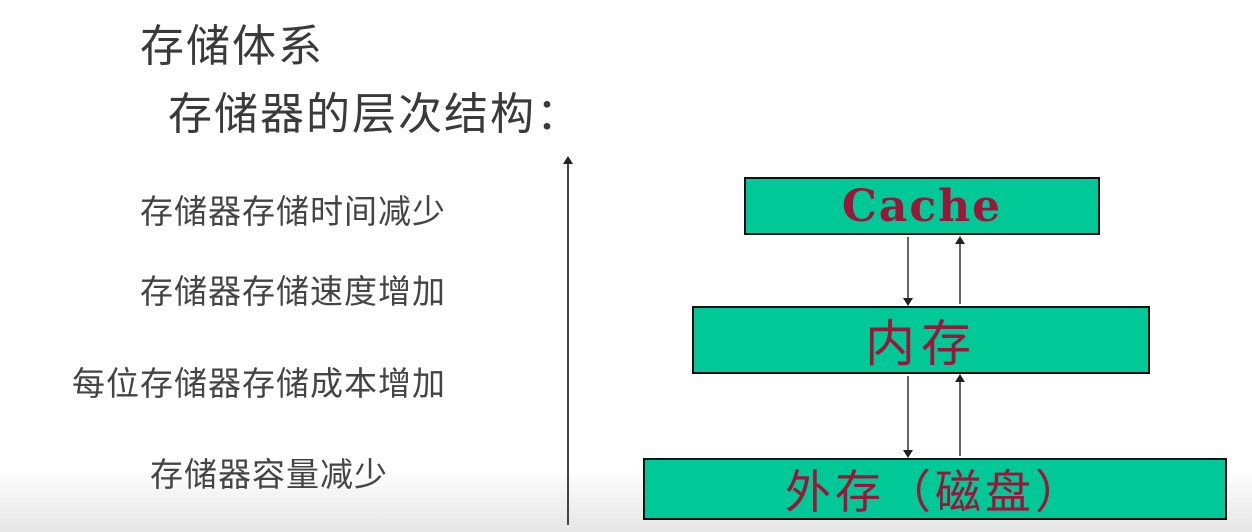  I want to click on cache-box: Cache, so click(922, 206).